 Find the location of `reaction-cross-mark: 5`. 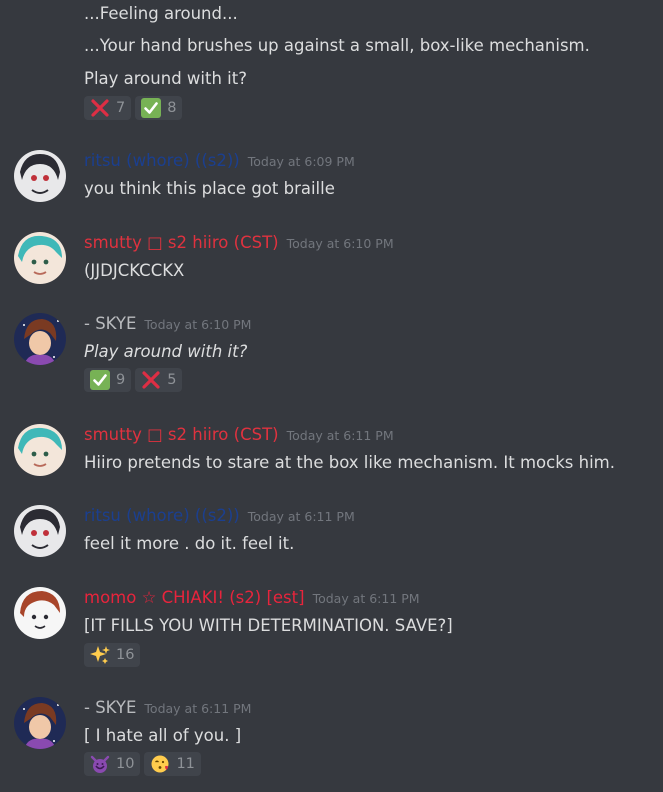

reaction-cross-mark: 5 is located at coordinates (159, 380).